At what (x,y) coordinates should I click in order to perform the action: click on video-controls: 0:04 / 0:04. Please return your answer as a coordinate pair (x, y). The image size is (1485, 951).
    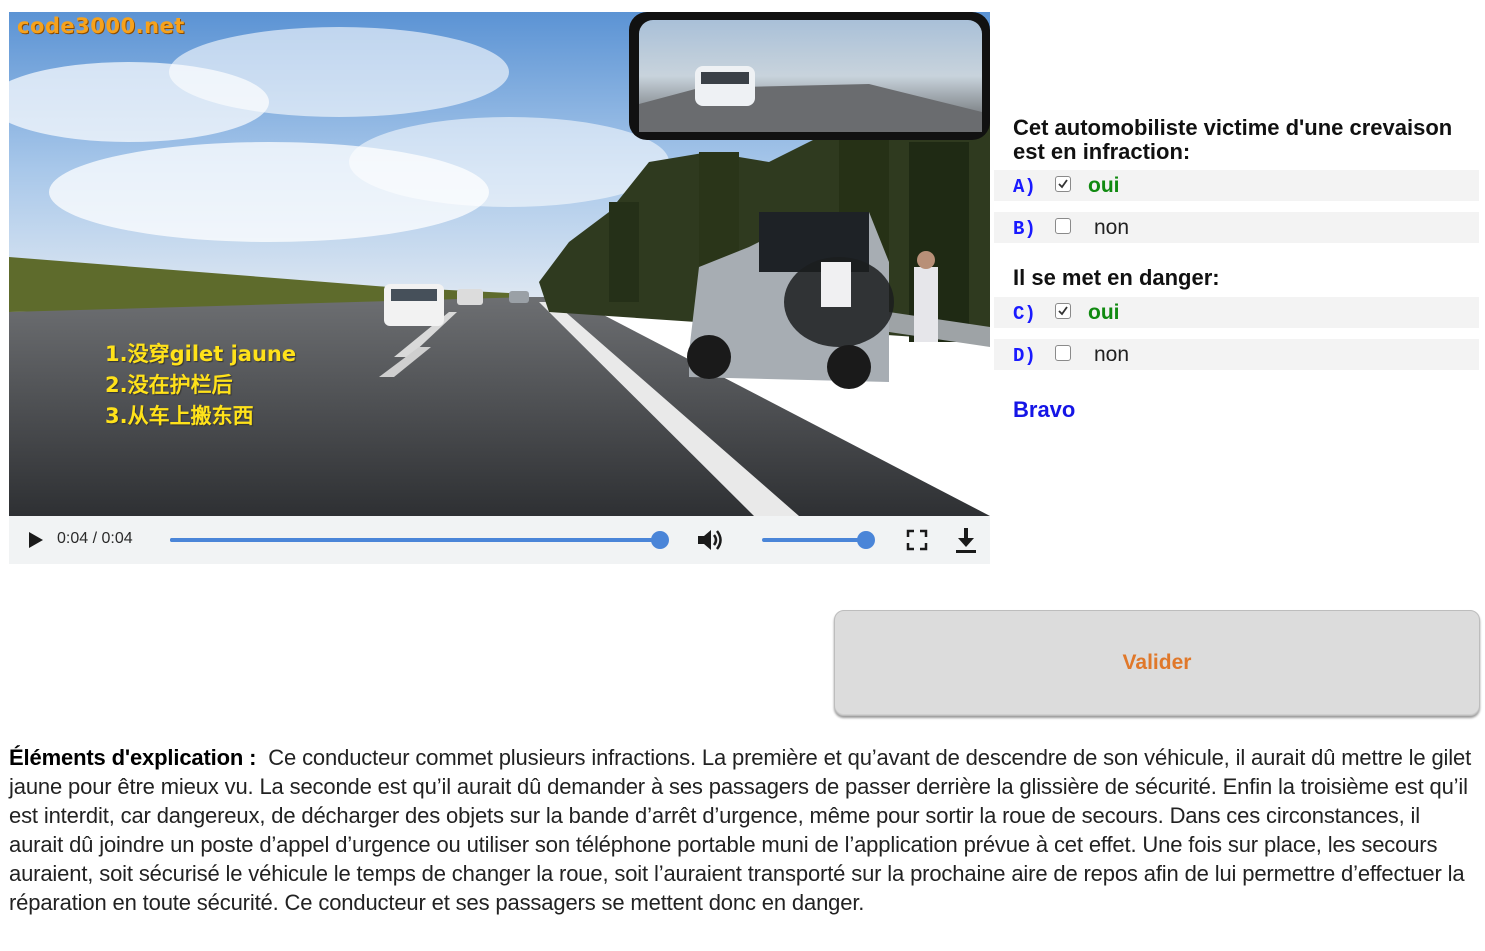
    Looking at the image, I should click on (499, 540).